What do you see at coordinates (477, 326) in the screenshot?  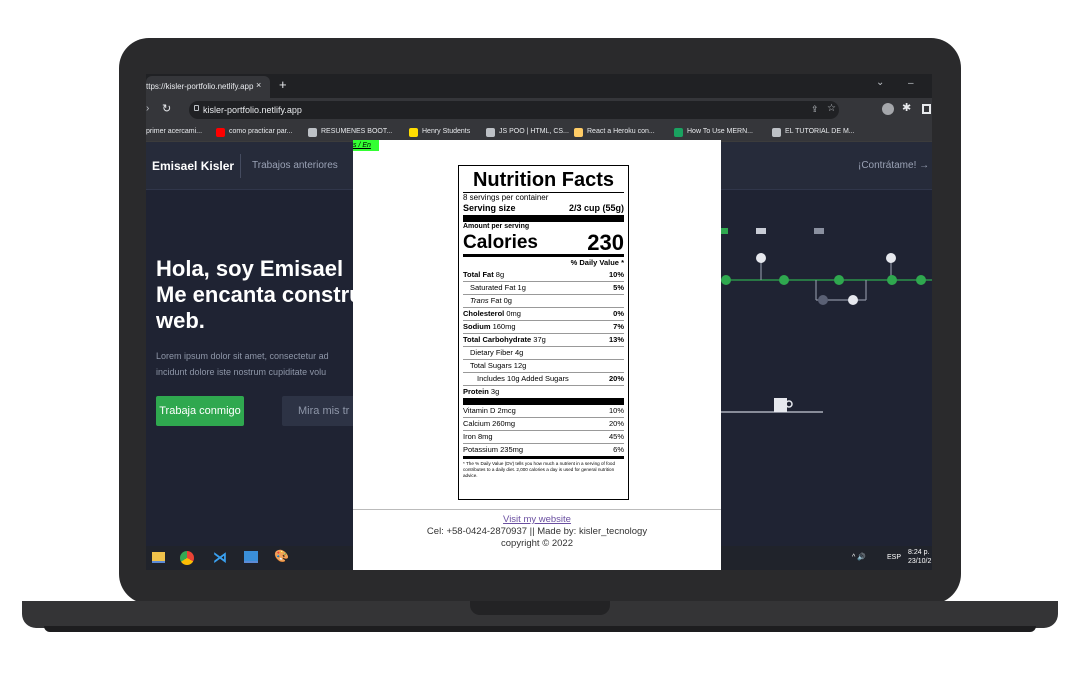 I see `nutrient-name: Sodium` at bounding box center [477, 326].